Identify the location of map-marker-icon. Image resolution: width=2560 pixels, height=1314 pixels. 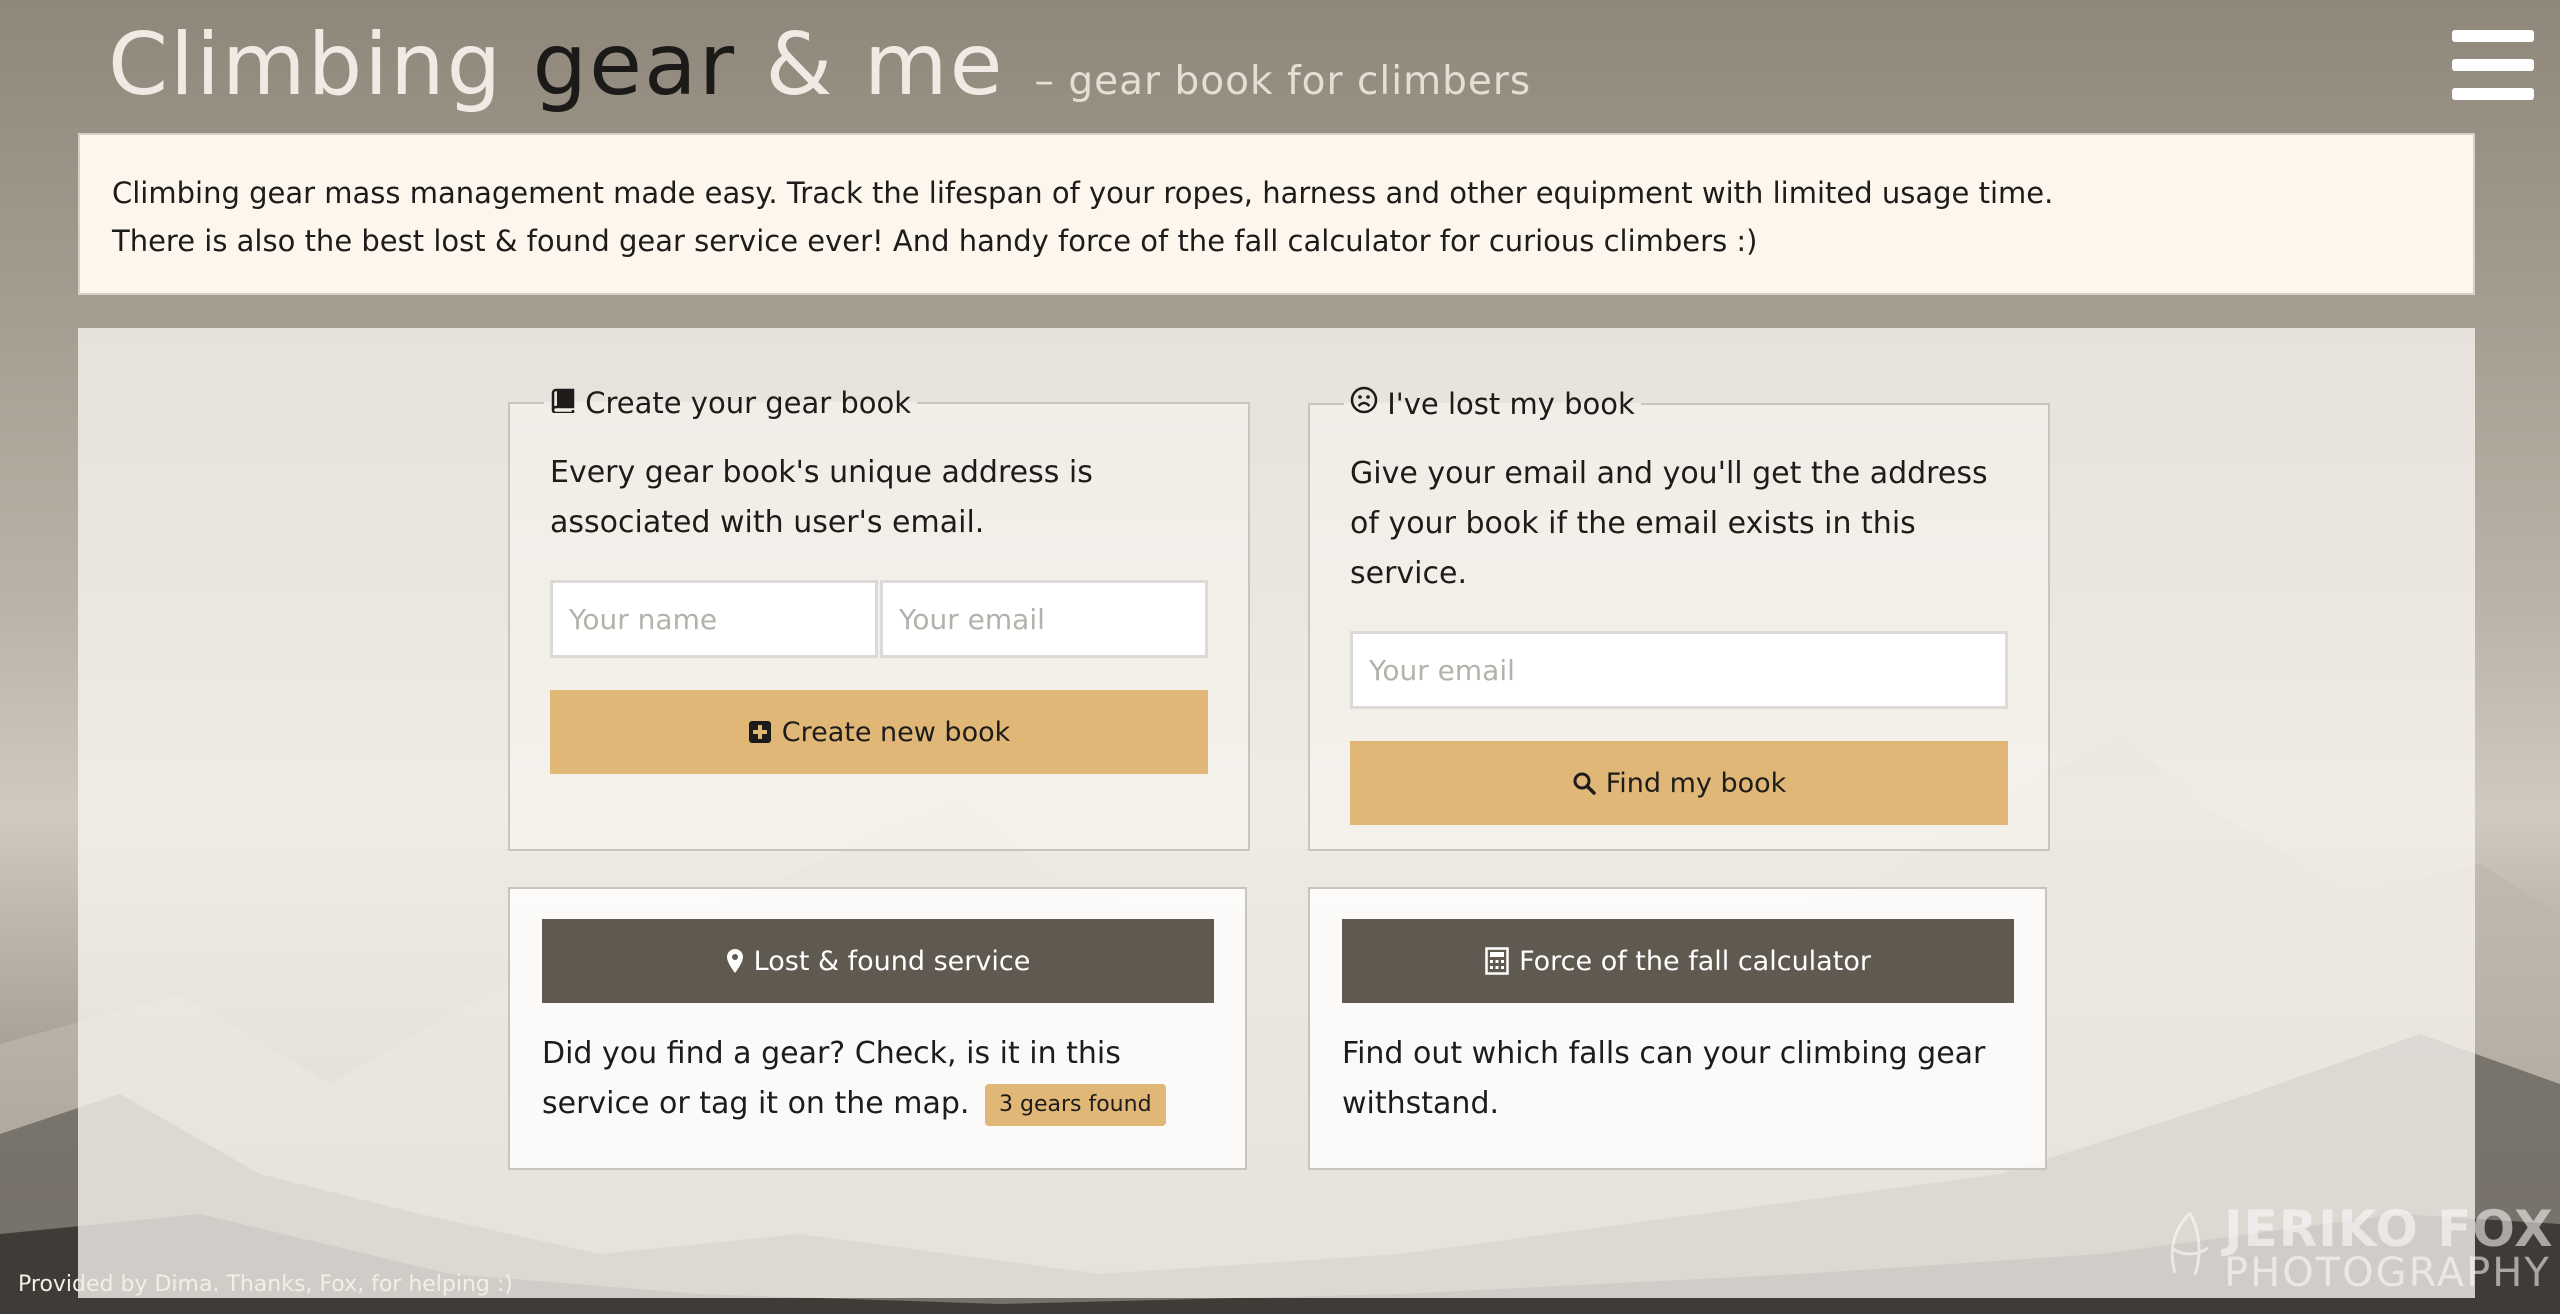
(735, 961).